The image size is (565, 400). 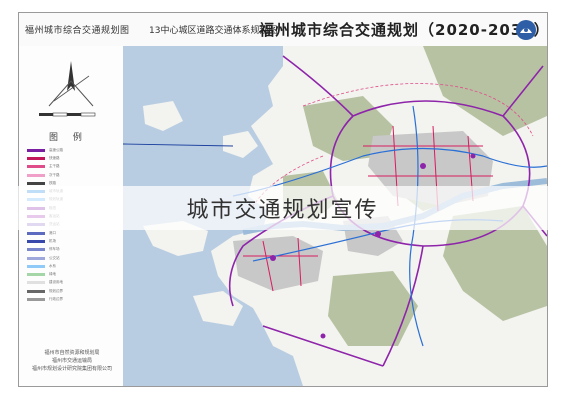 I want to click on issuer-note: 福州市规划设计研究院集团有限公司, so click(x=71, y=369).